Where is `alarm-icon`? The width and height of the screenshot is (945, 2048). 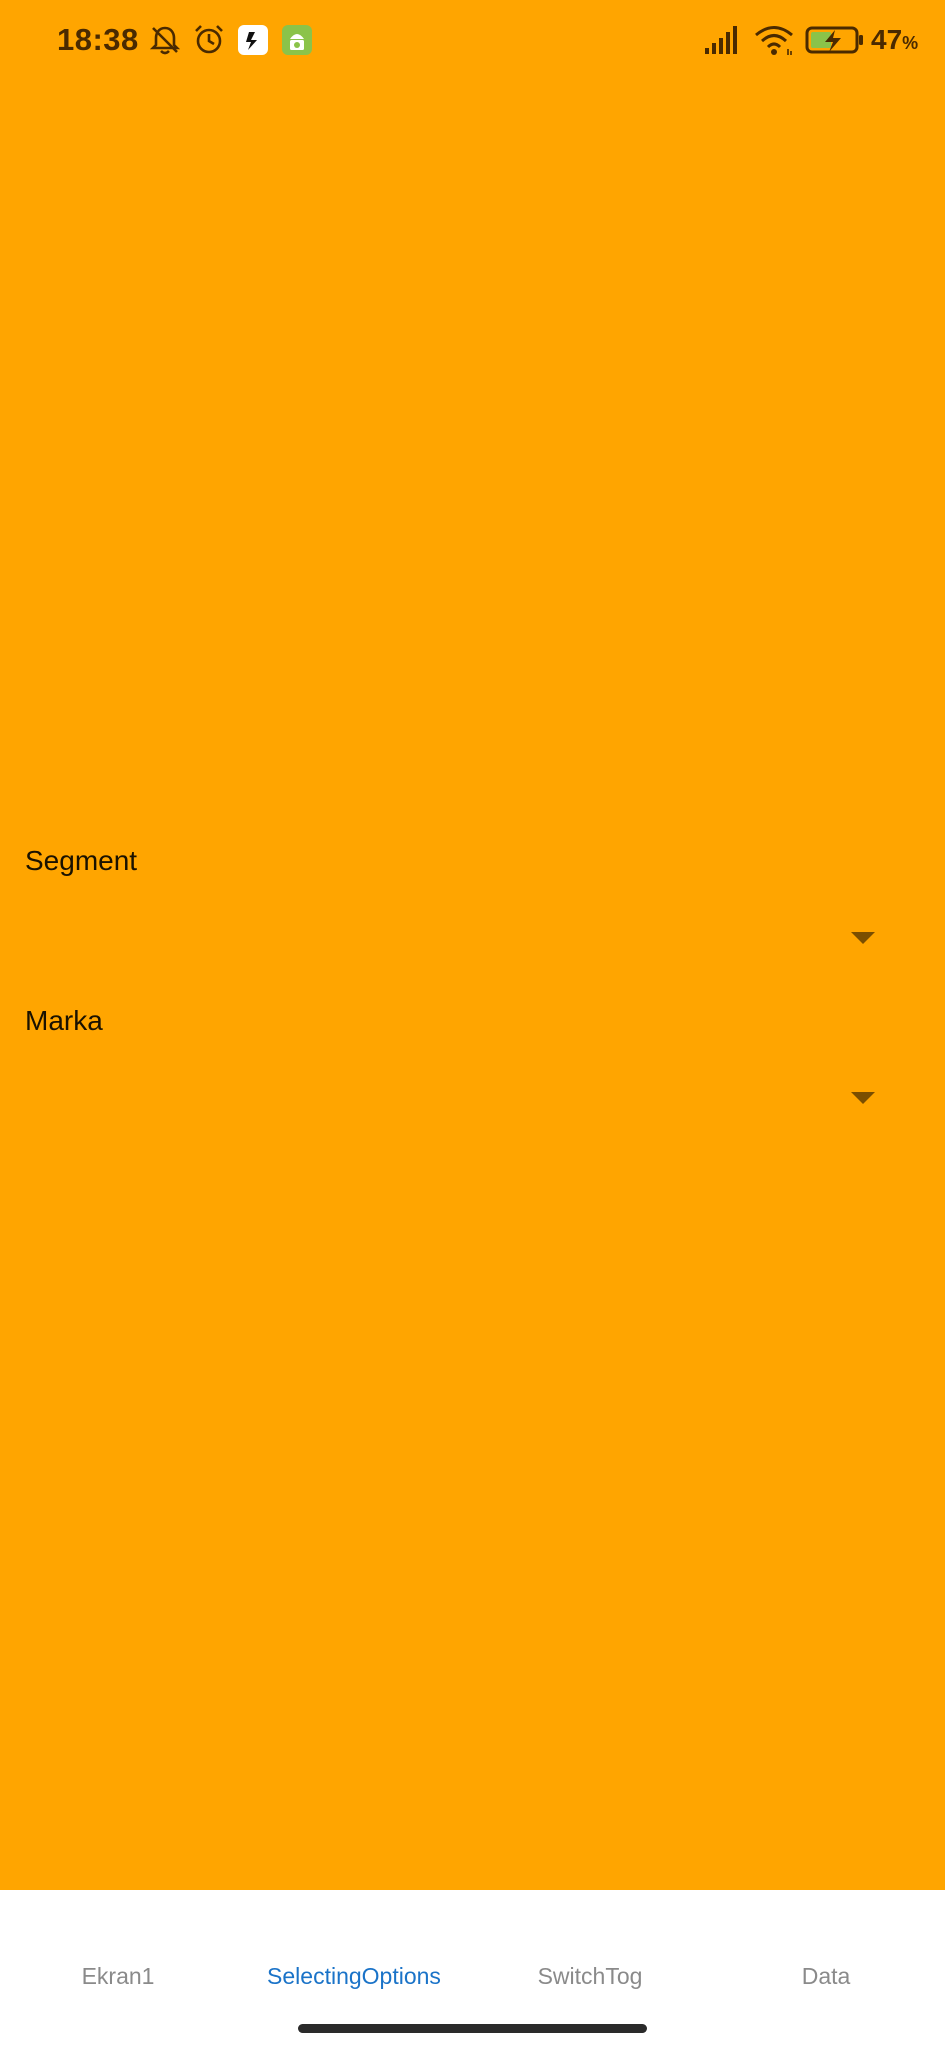
alarm-icon is located at coordinates (209, 40).